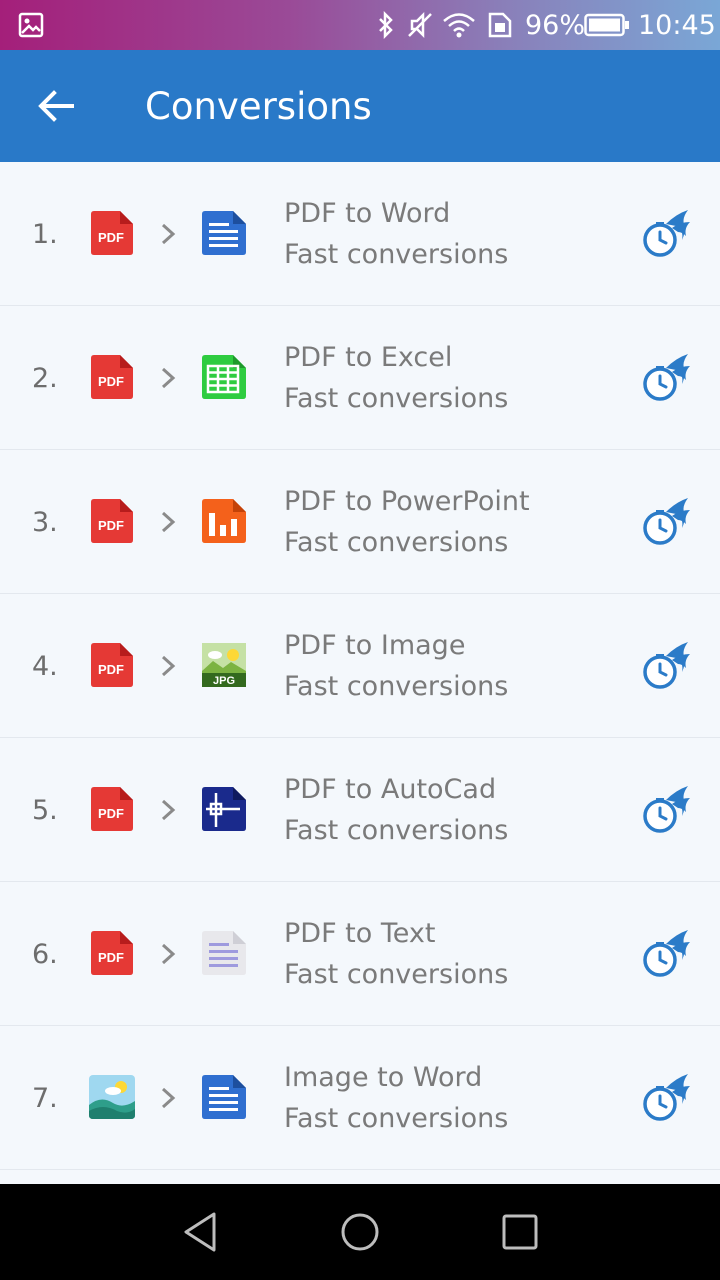 This screenshot has height=1280, width=720. I want to click on nav-back-icon, so click(200, 1232).